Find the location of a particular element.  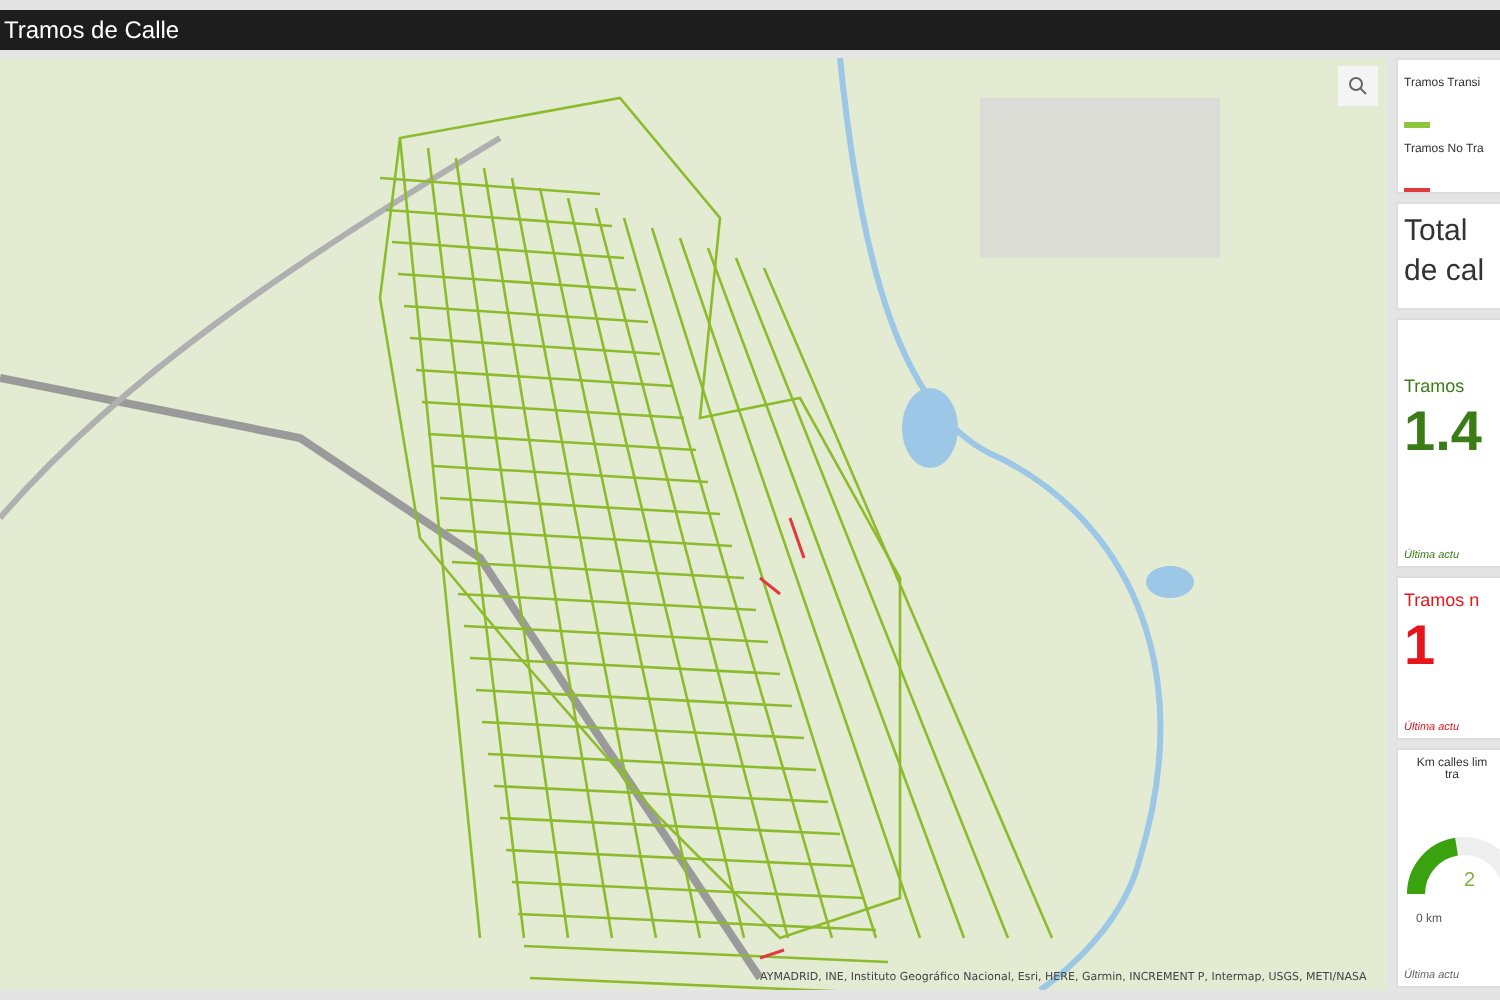

gauge-value: 2 is located at coordinates (1470, 881).